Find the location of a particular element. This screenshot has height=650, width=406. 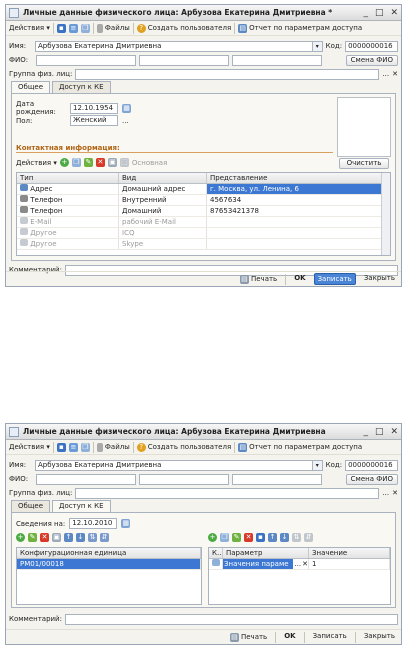

table-row: PM01/00018 is located at coordinates (109, 564).